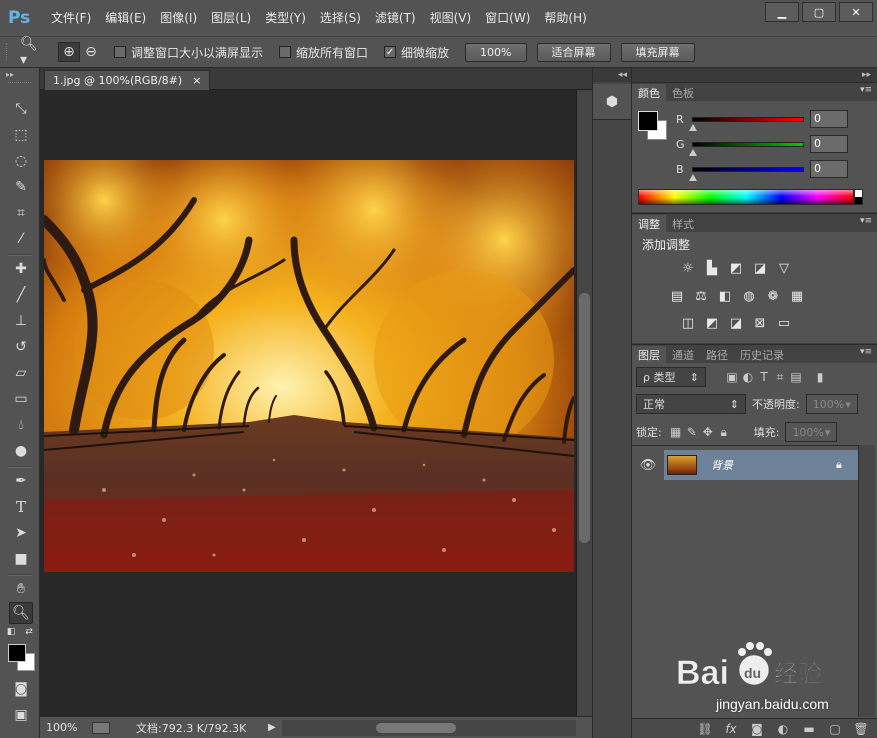 The image size is (877, 738). I want to click on eraser-tool: ▱, so click(21, 373).